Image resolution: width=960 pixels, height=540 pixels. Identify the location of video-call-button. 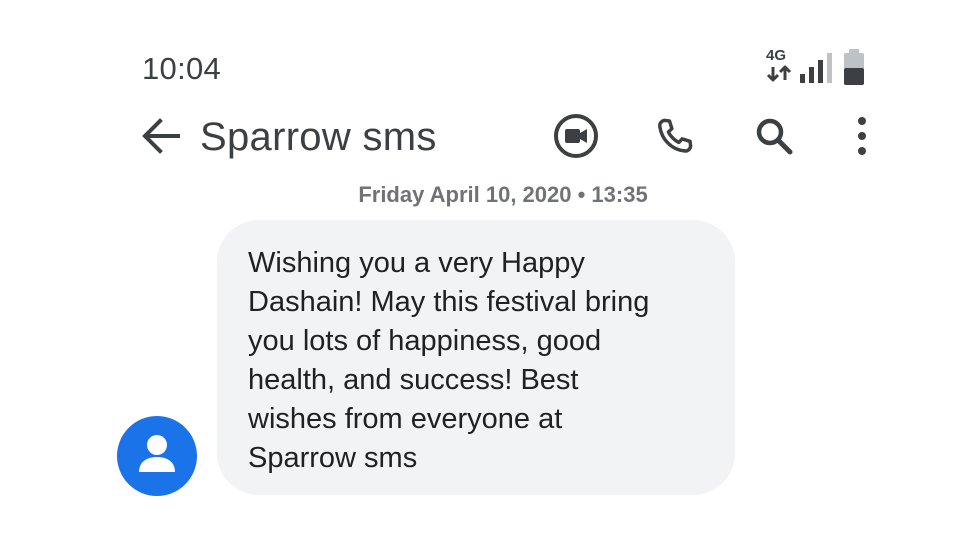
(576, 136).